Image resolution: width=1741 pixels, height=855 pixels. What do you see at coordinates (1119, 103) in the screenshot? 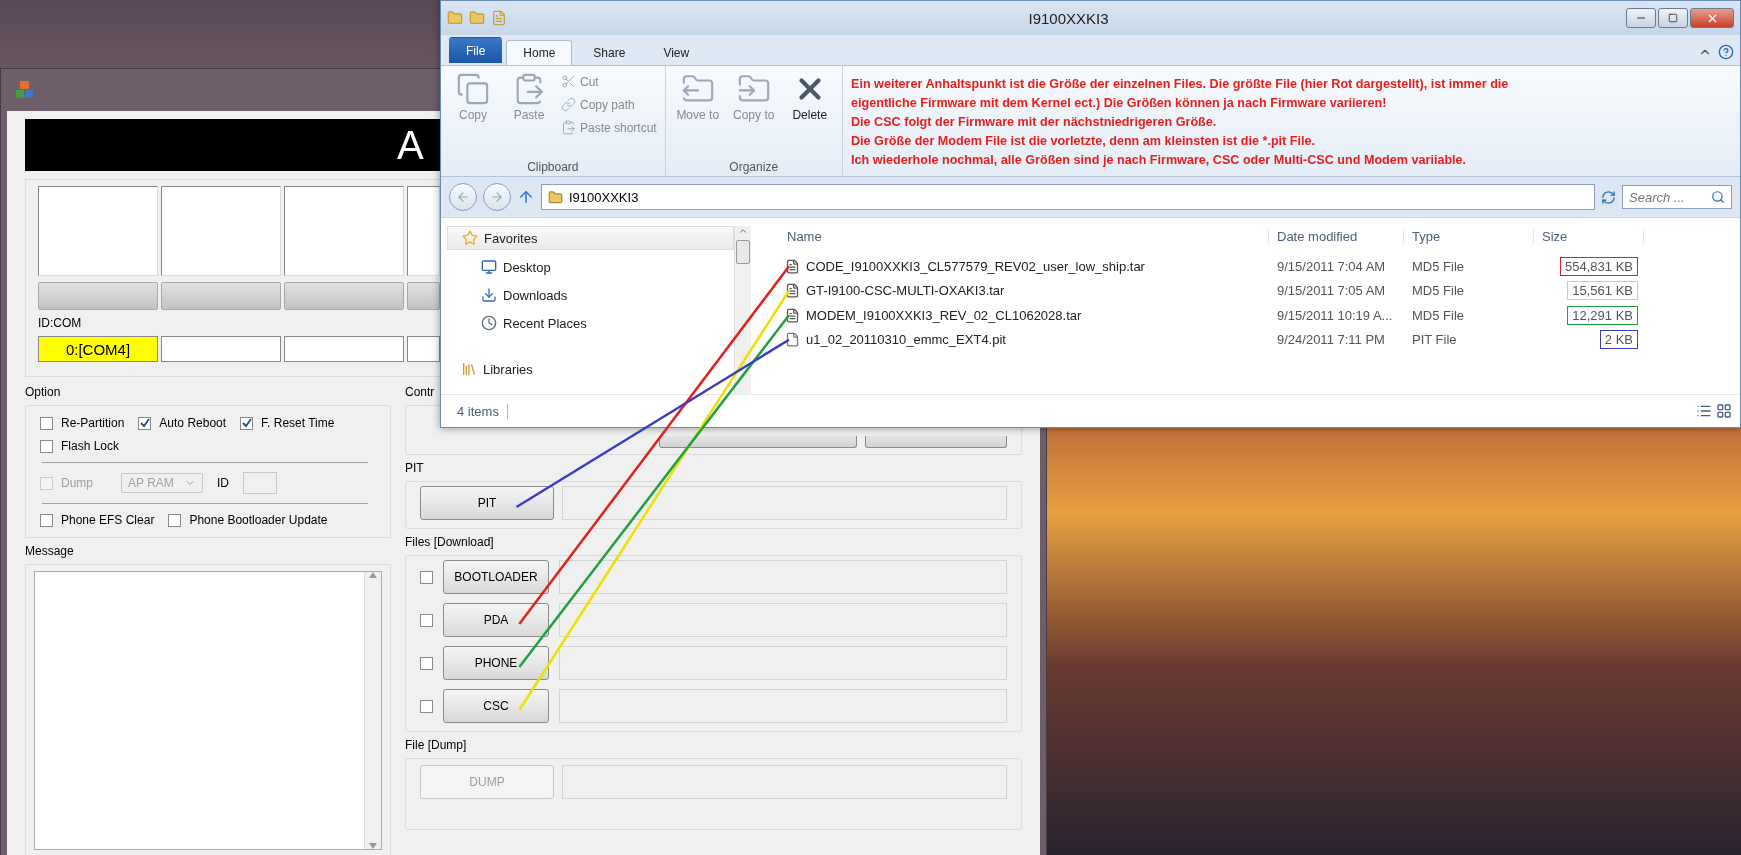
I see `annotation-text: eigentliche Firmware mit dem Kernel ect.) Die Größen können ja nach Firmware variieren!` at bounding box center [1119, 103].